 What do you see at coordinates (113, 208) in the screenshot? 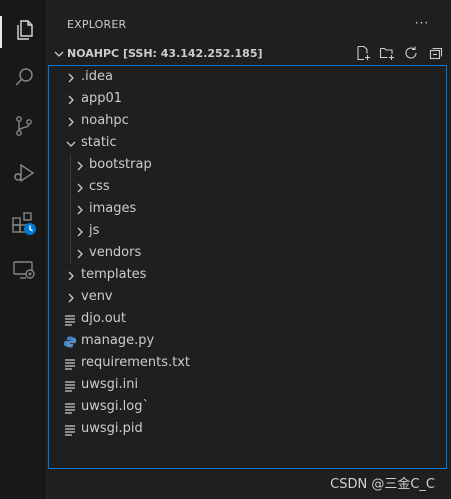
I see `tree-label: images` at bounding box center [113, 208].